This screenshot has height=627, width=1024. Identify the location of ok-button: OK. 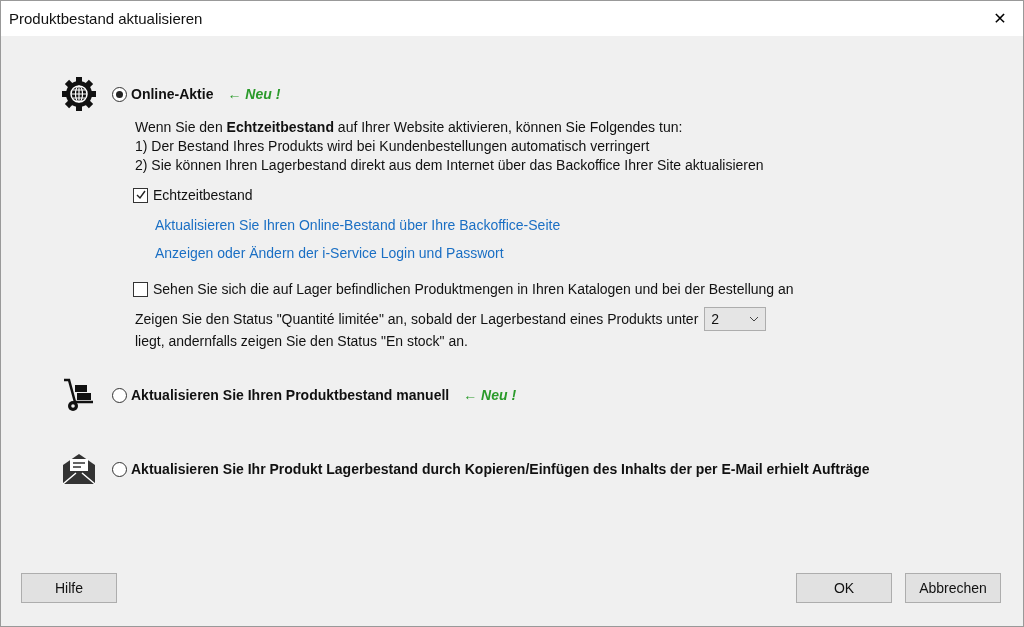
(844, 588).